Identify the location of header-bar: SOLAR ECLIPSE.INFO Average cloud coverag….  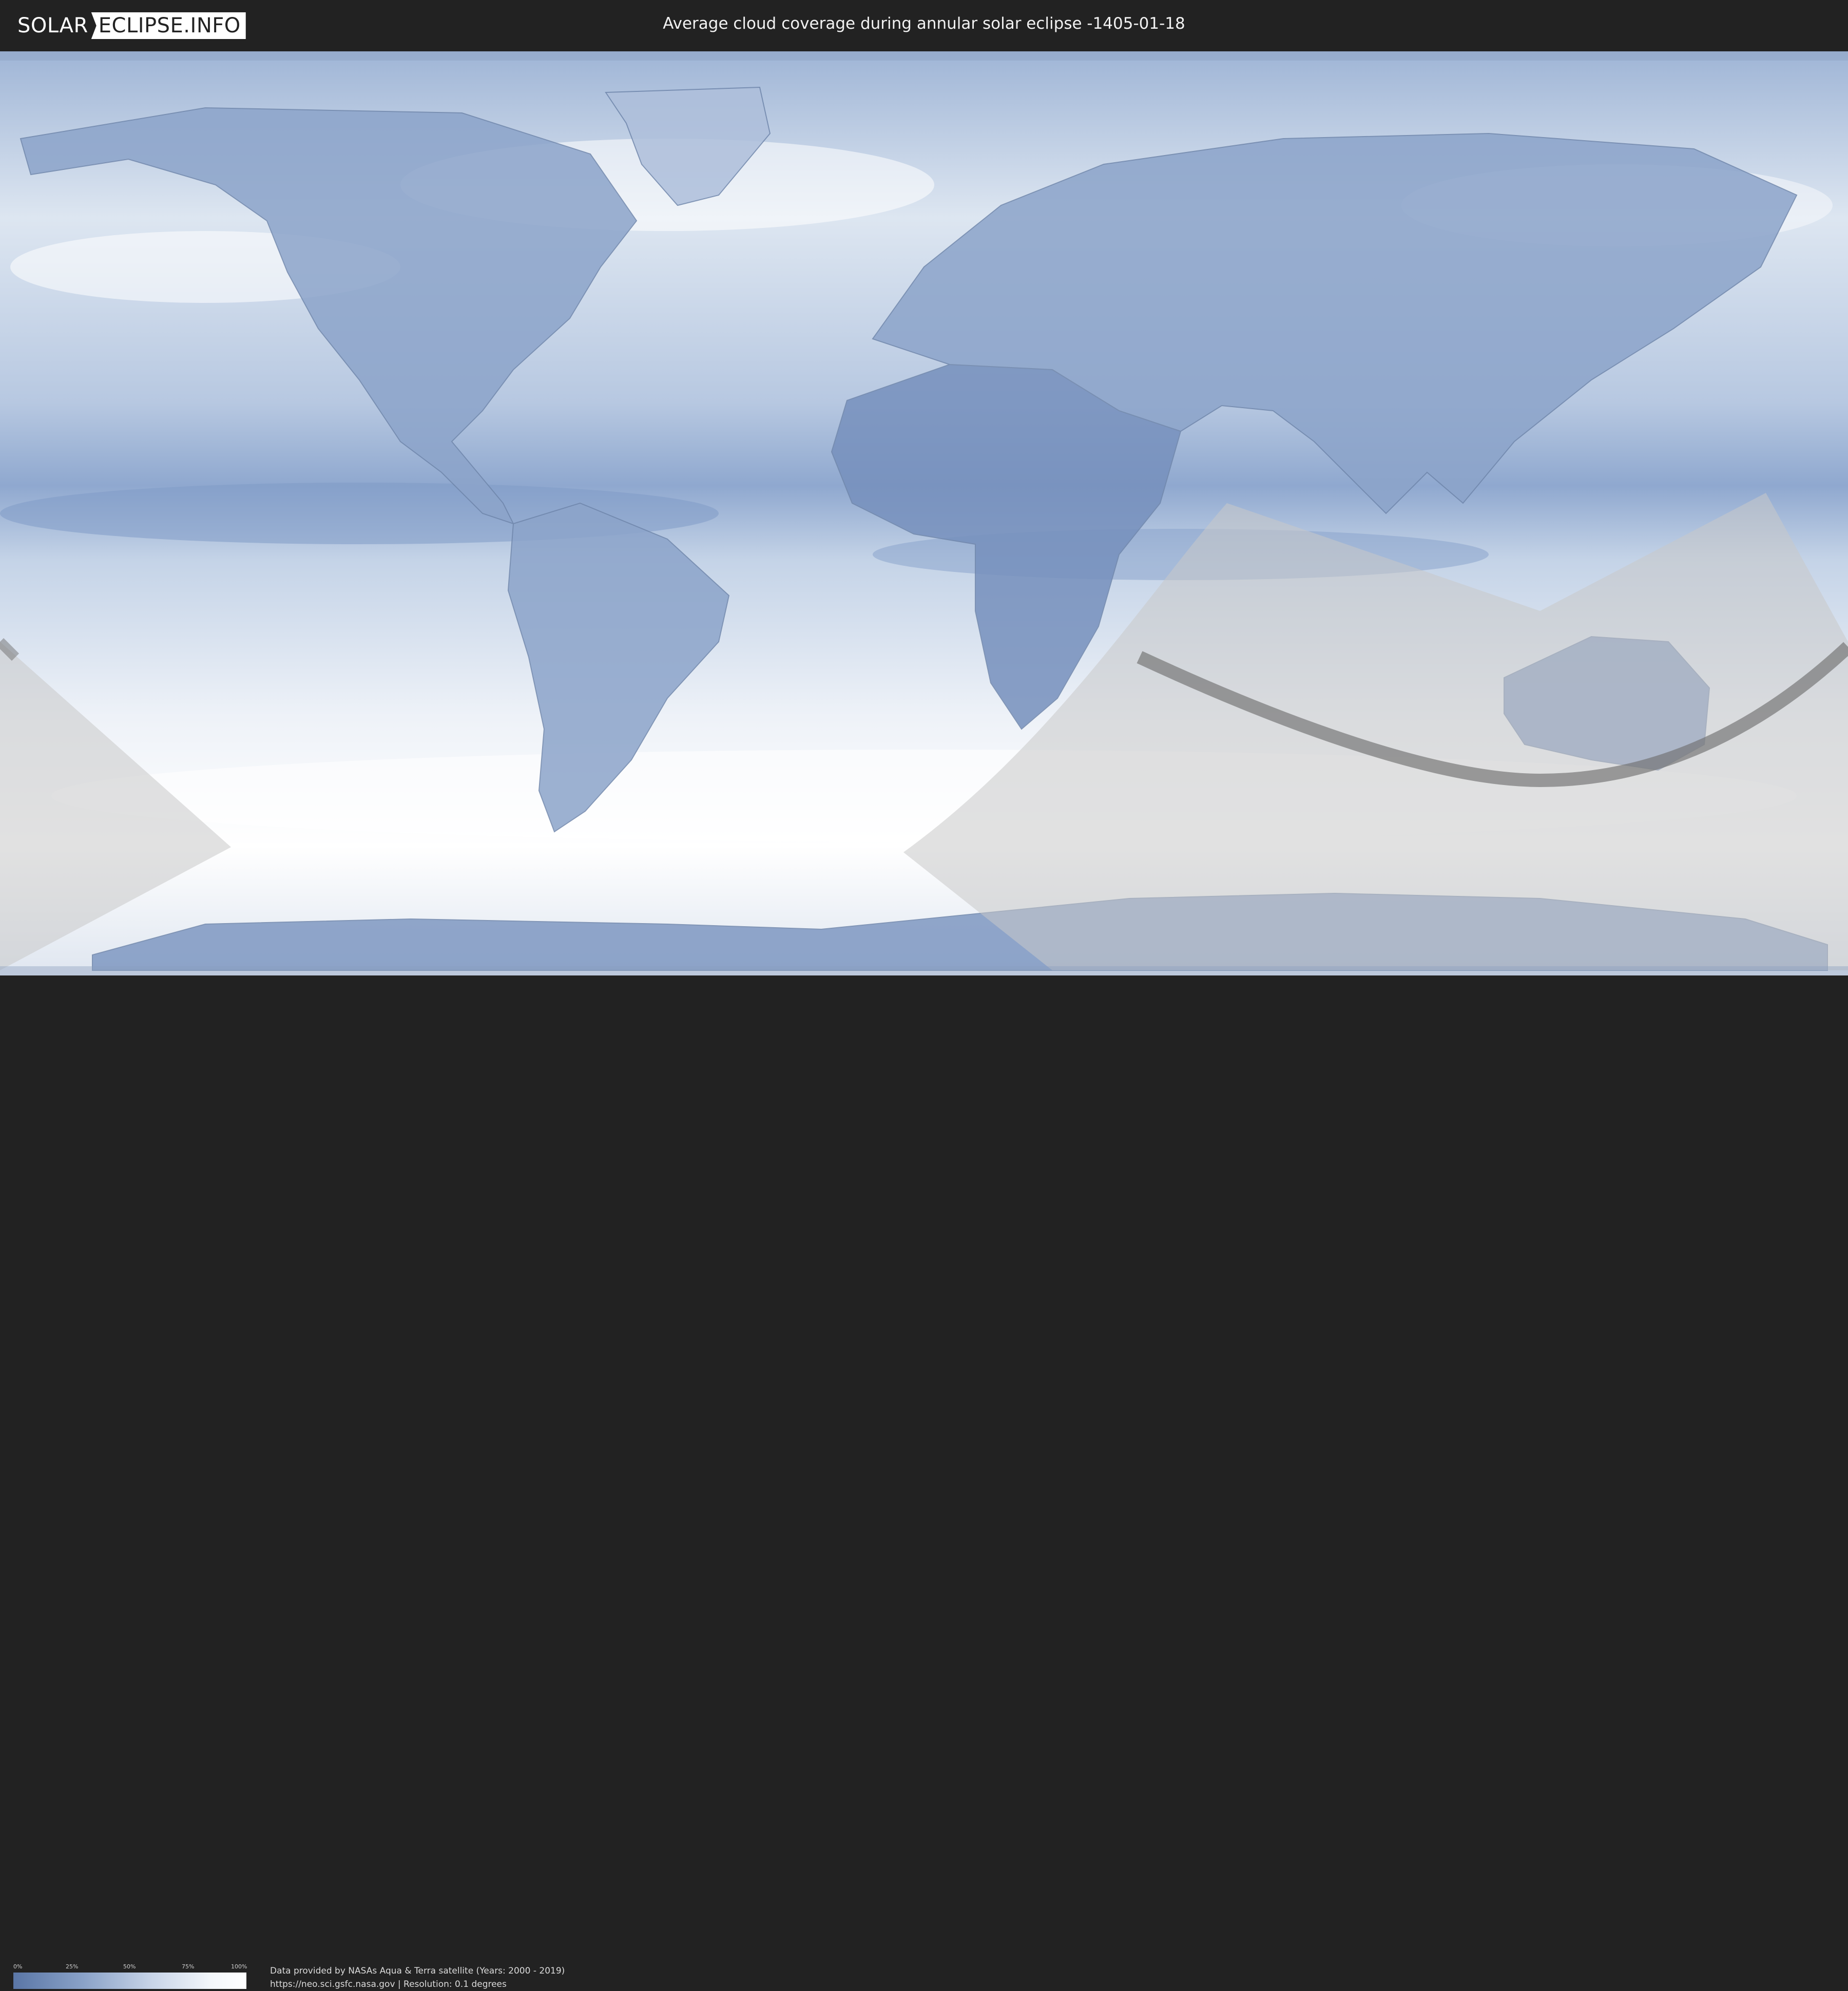
(924, 26).